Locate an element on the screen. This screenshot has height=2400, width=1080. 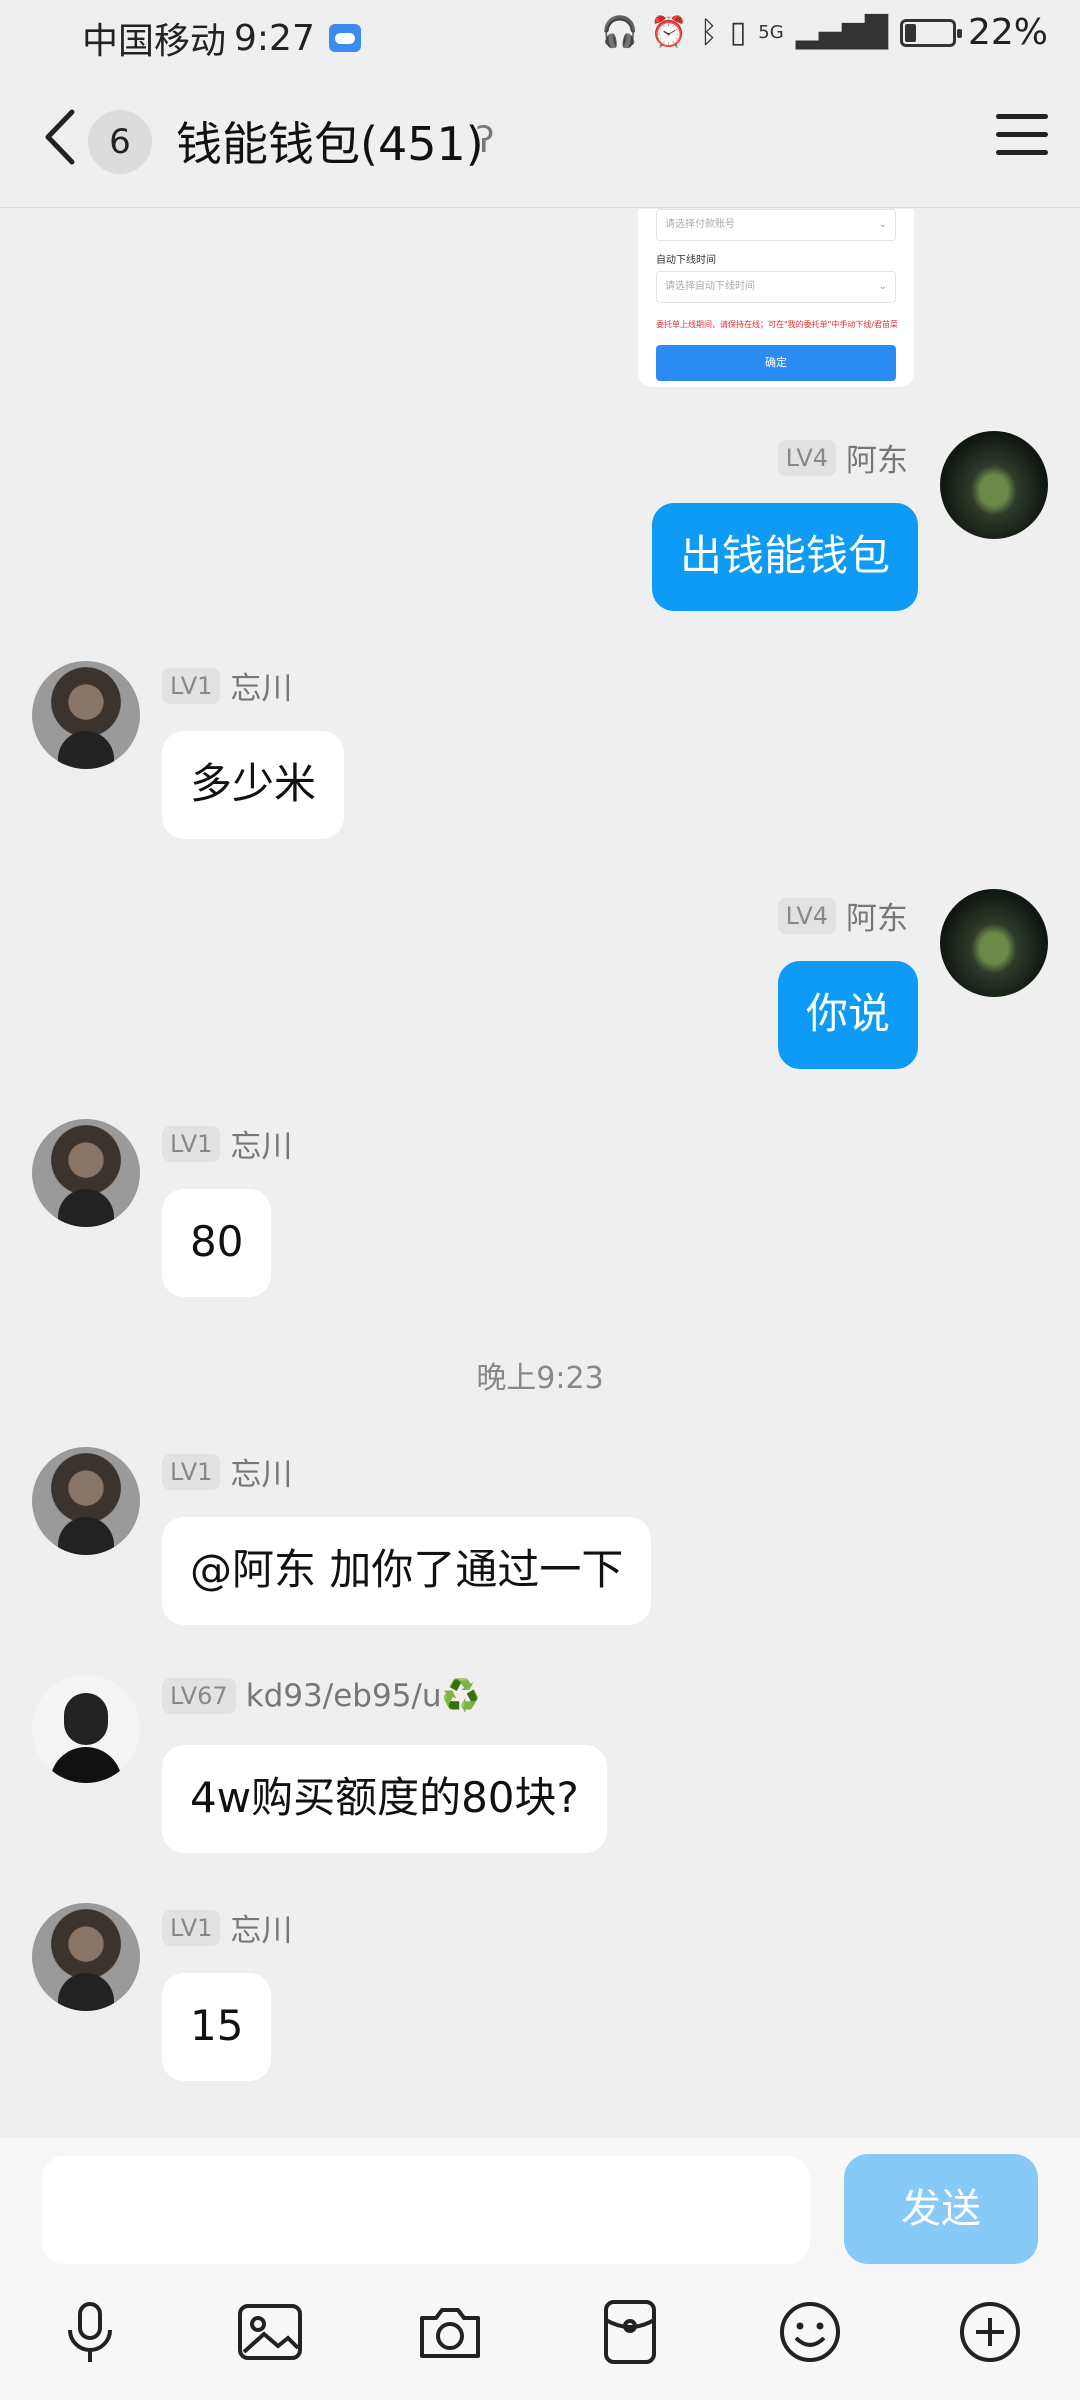
message-bubble: 15 is located at coordinates (217, 2027).